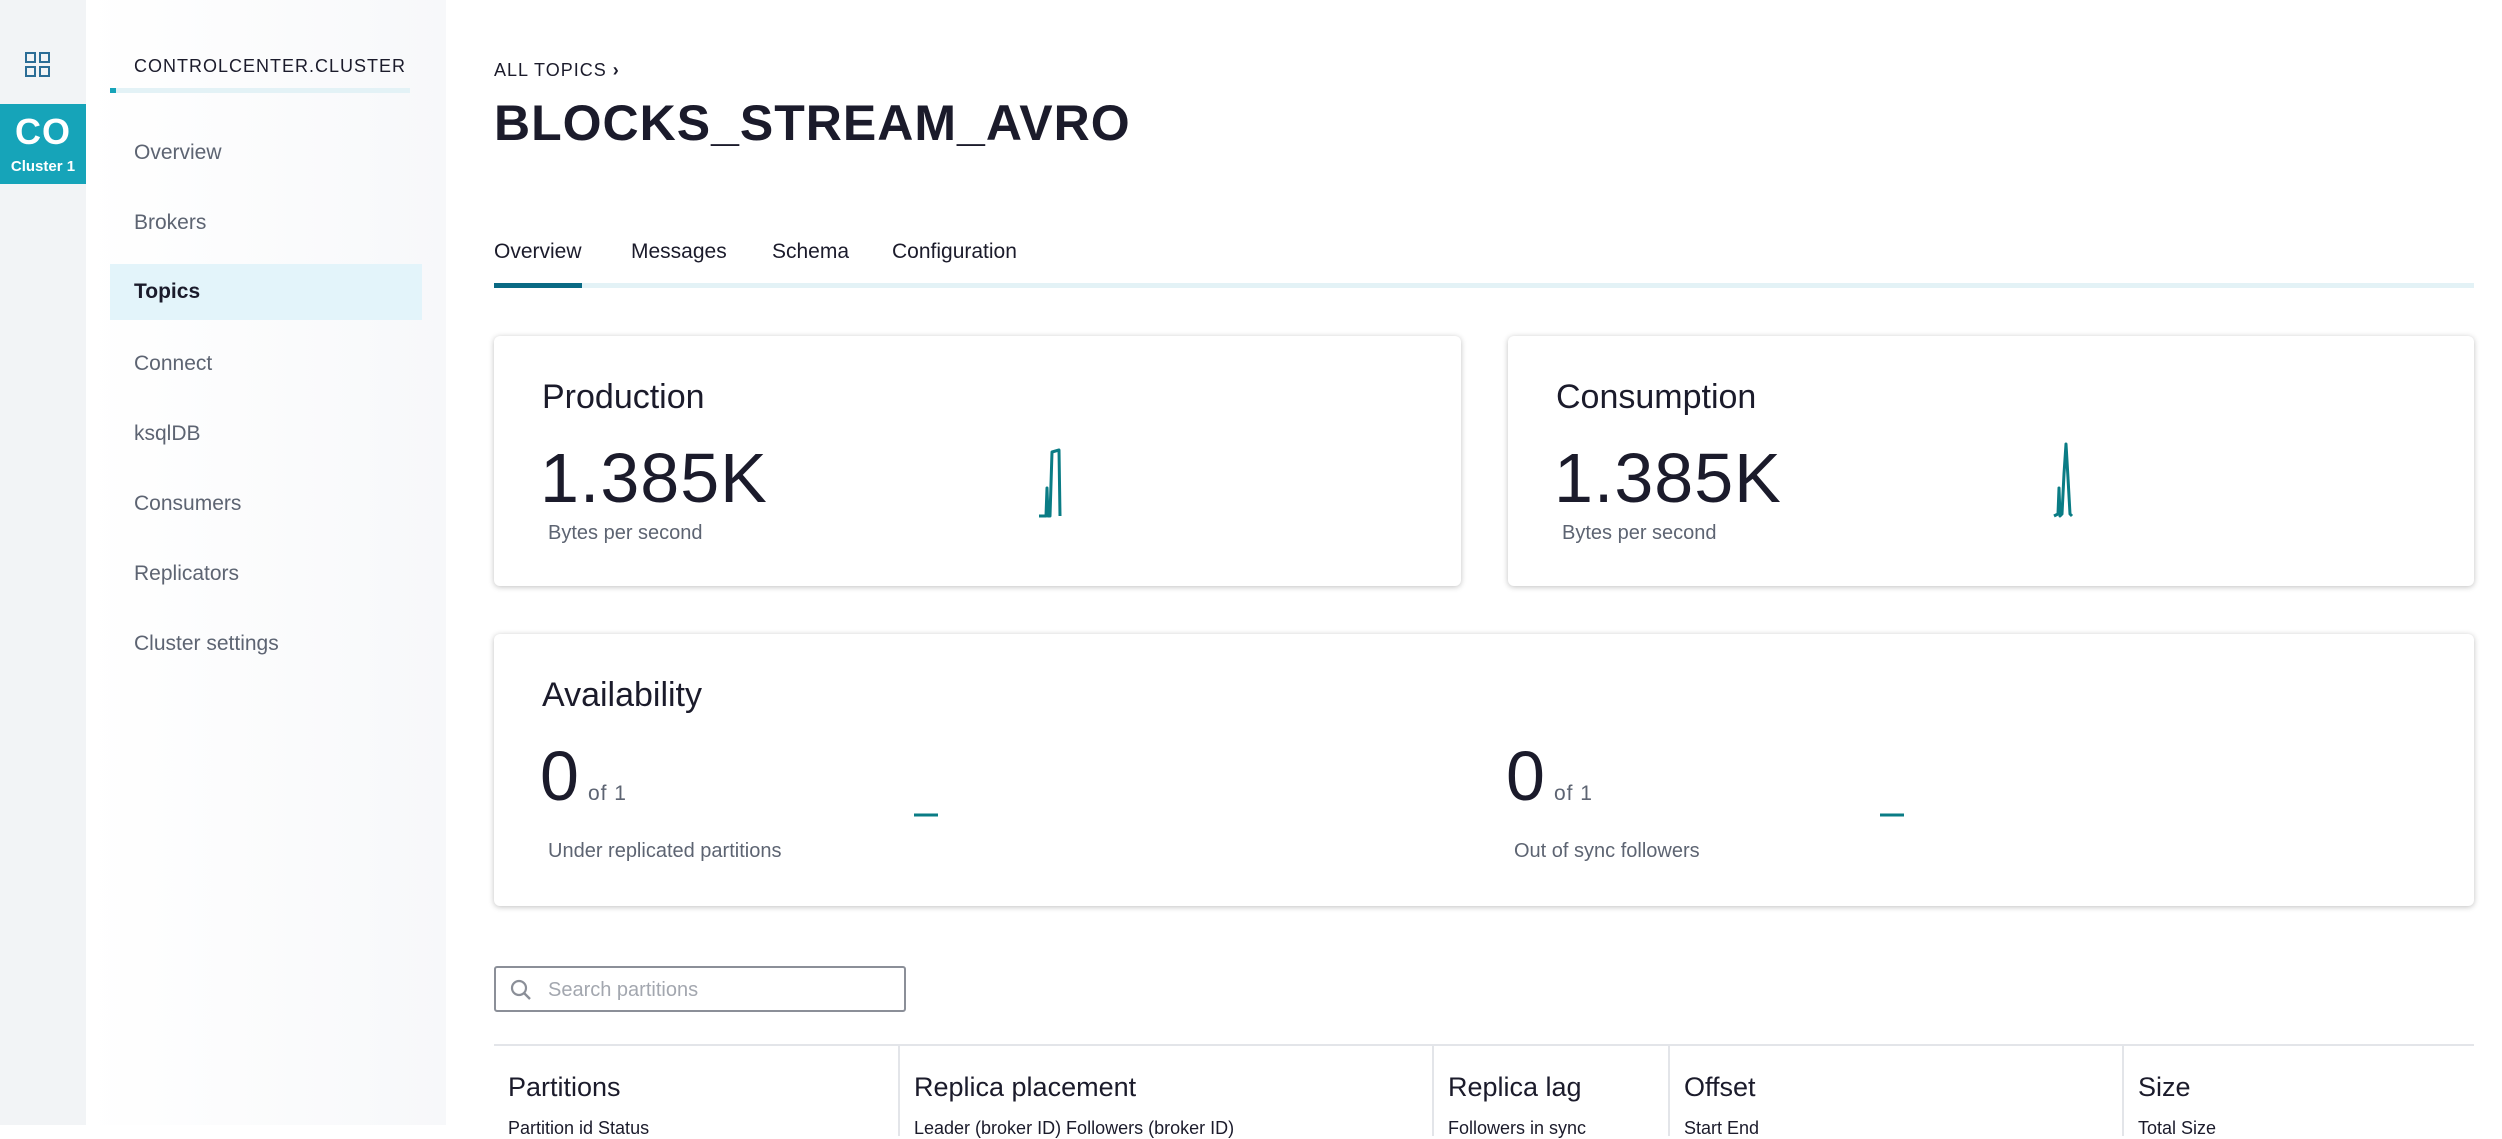 The height and width of the screenshot is (1139, 2502). What do you see at coordinates (266, 434) in the screenshot?
I see `sidebar-item-ksqldb: ksqlDB` at bounding box center [266, 434].